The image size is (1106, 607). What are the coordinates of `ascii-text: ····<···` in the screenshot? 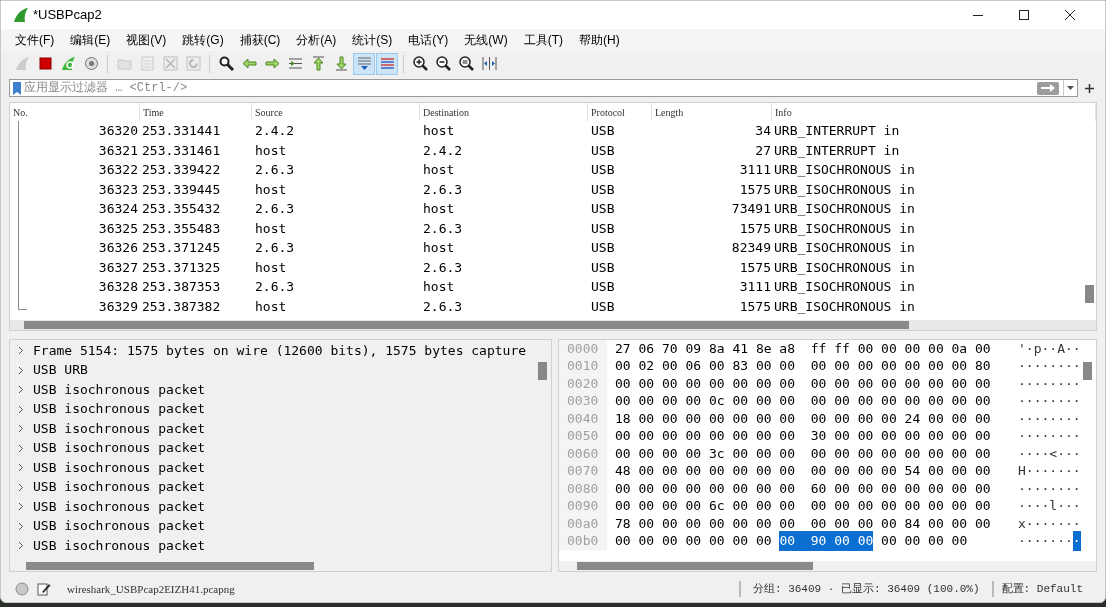 It's located at (1049, 453).